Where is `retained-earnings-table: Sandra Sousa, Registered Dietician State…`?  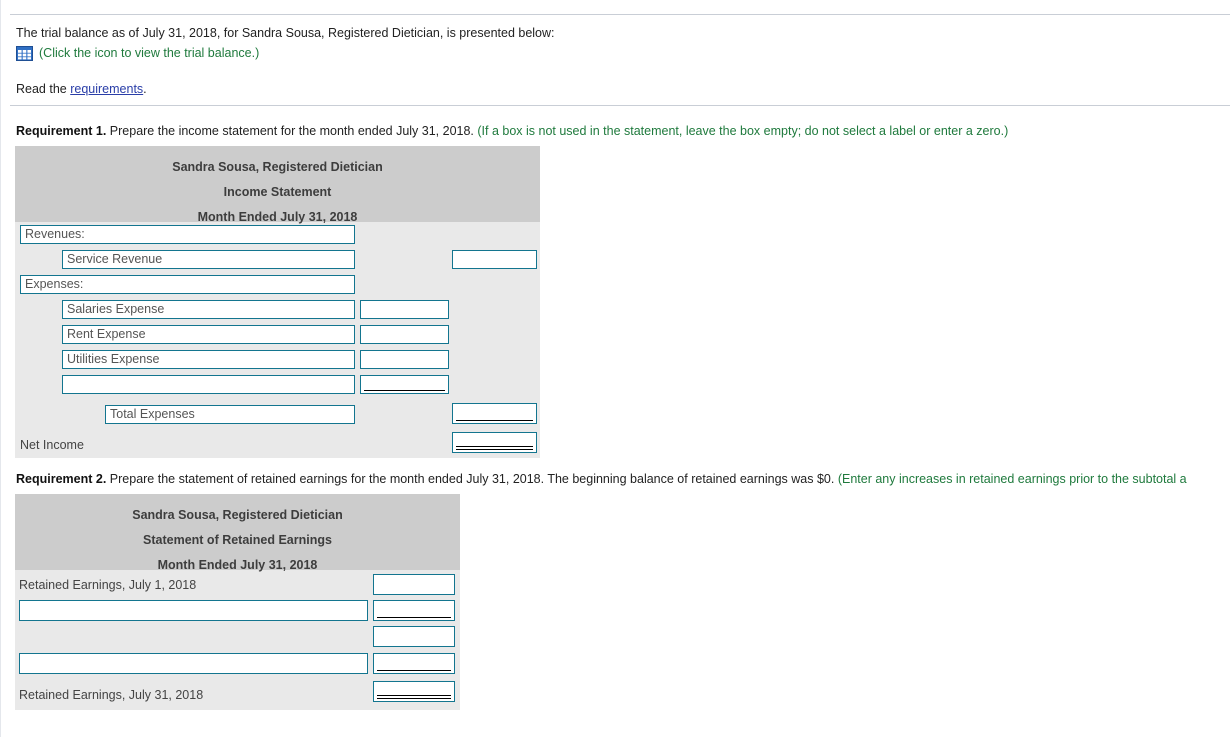
retained-earnings-table: Sandra Sousa, Registered Dietician State… is located at coordinates (237, 602).